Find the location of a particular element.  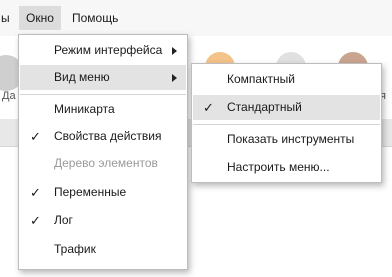

submenu-item-standard: ✓ Стандартный is located at coordinates (286, 107).